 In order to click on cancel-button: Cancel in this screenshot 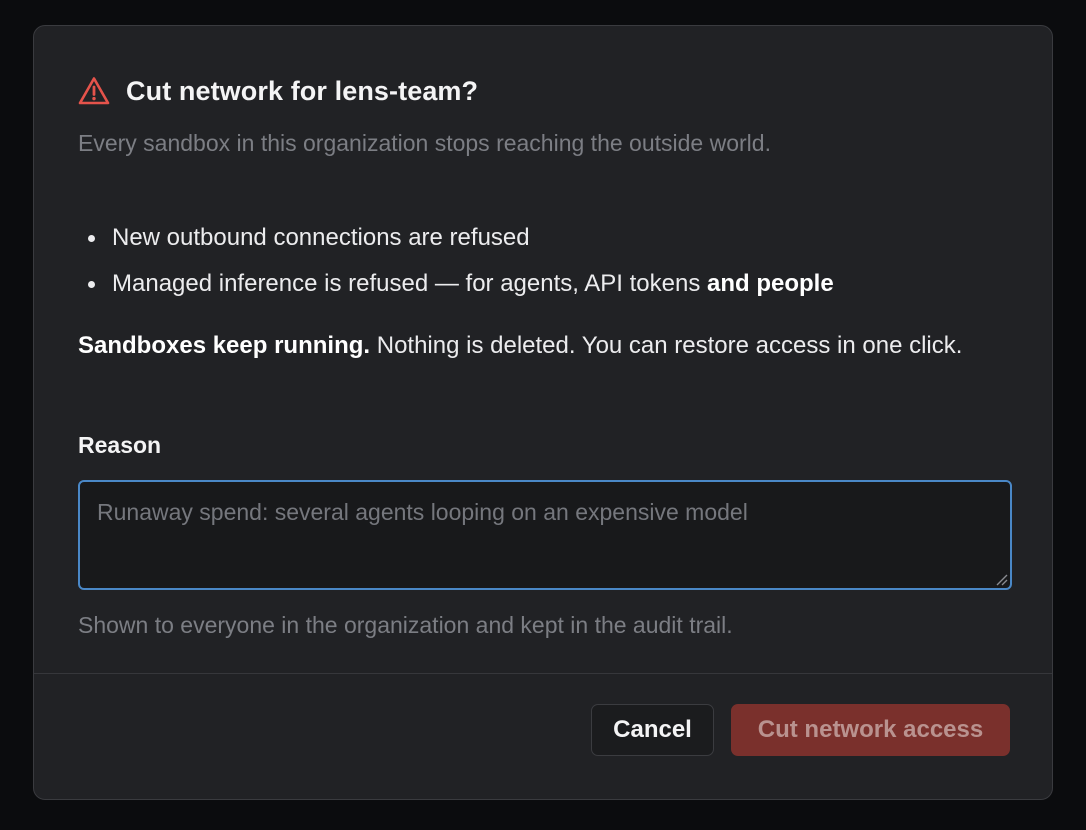, I will do `click(652, 730)`.